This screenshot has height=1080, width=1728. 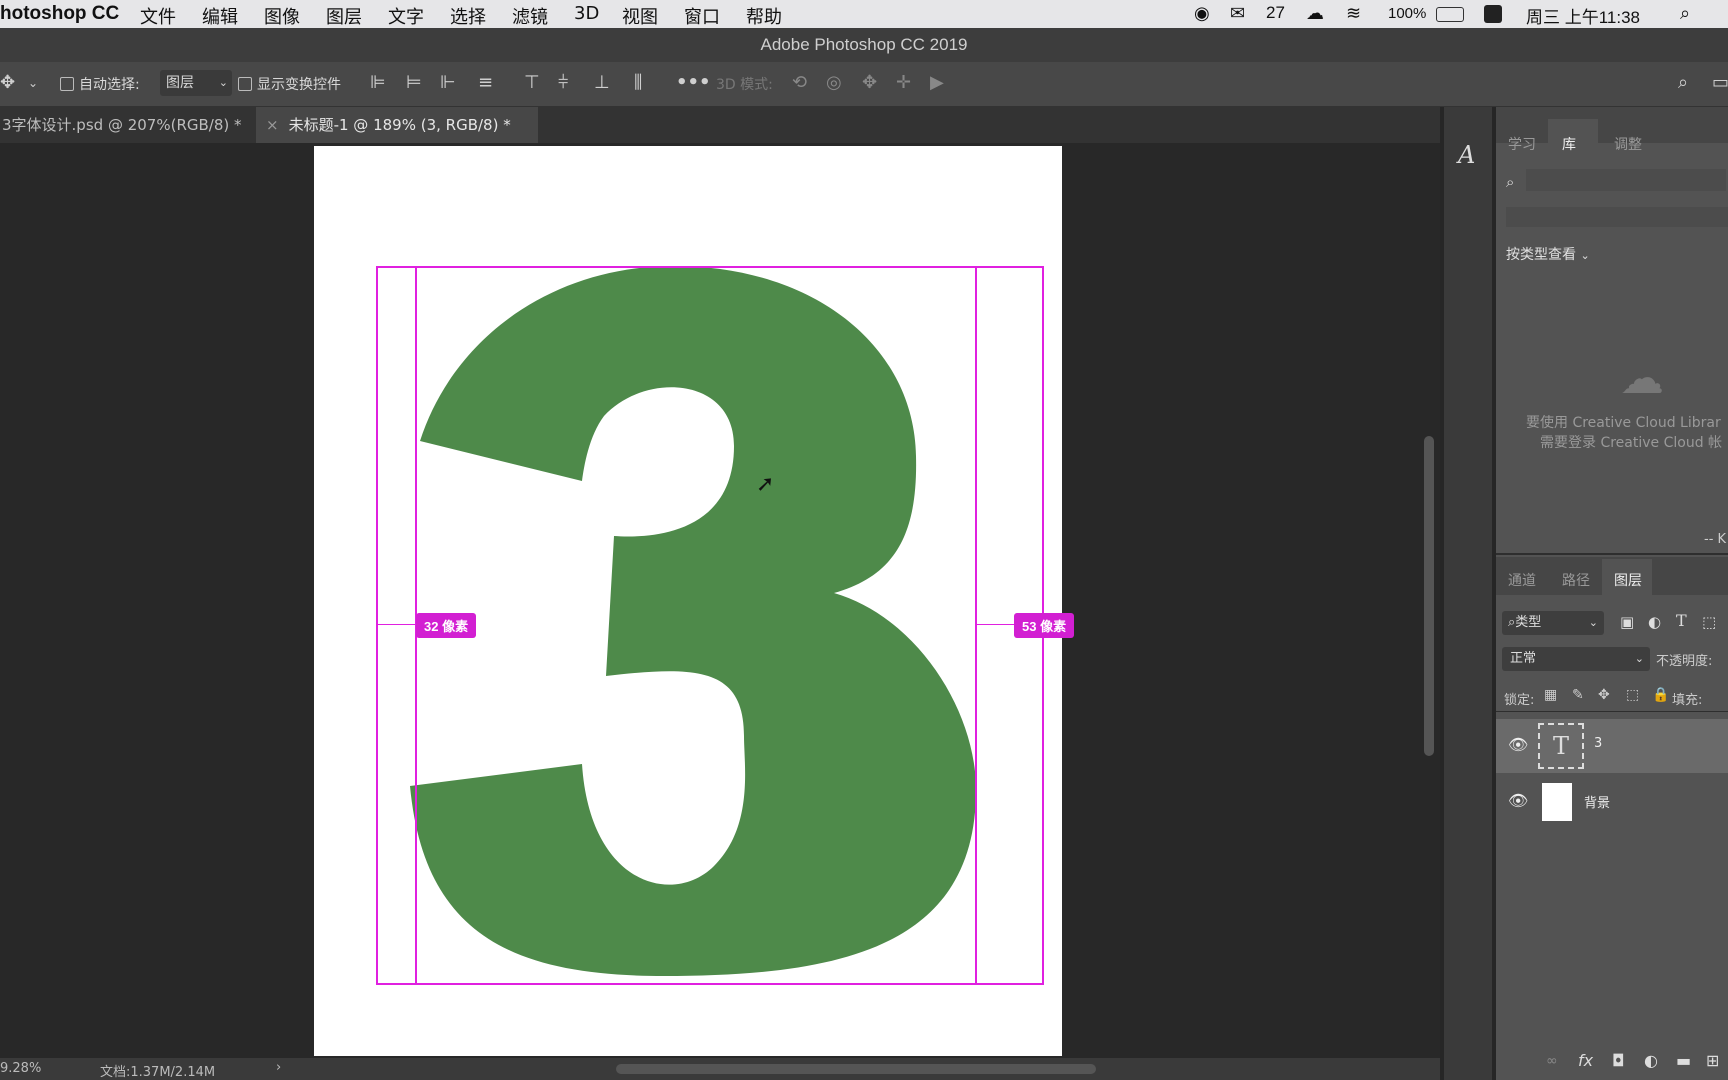 I want to click on close-tab-icon: ×, so click(x=272, y=125).